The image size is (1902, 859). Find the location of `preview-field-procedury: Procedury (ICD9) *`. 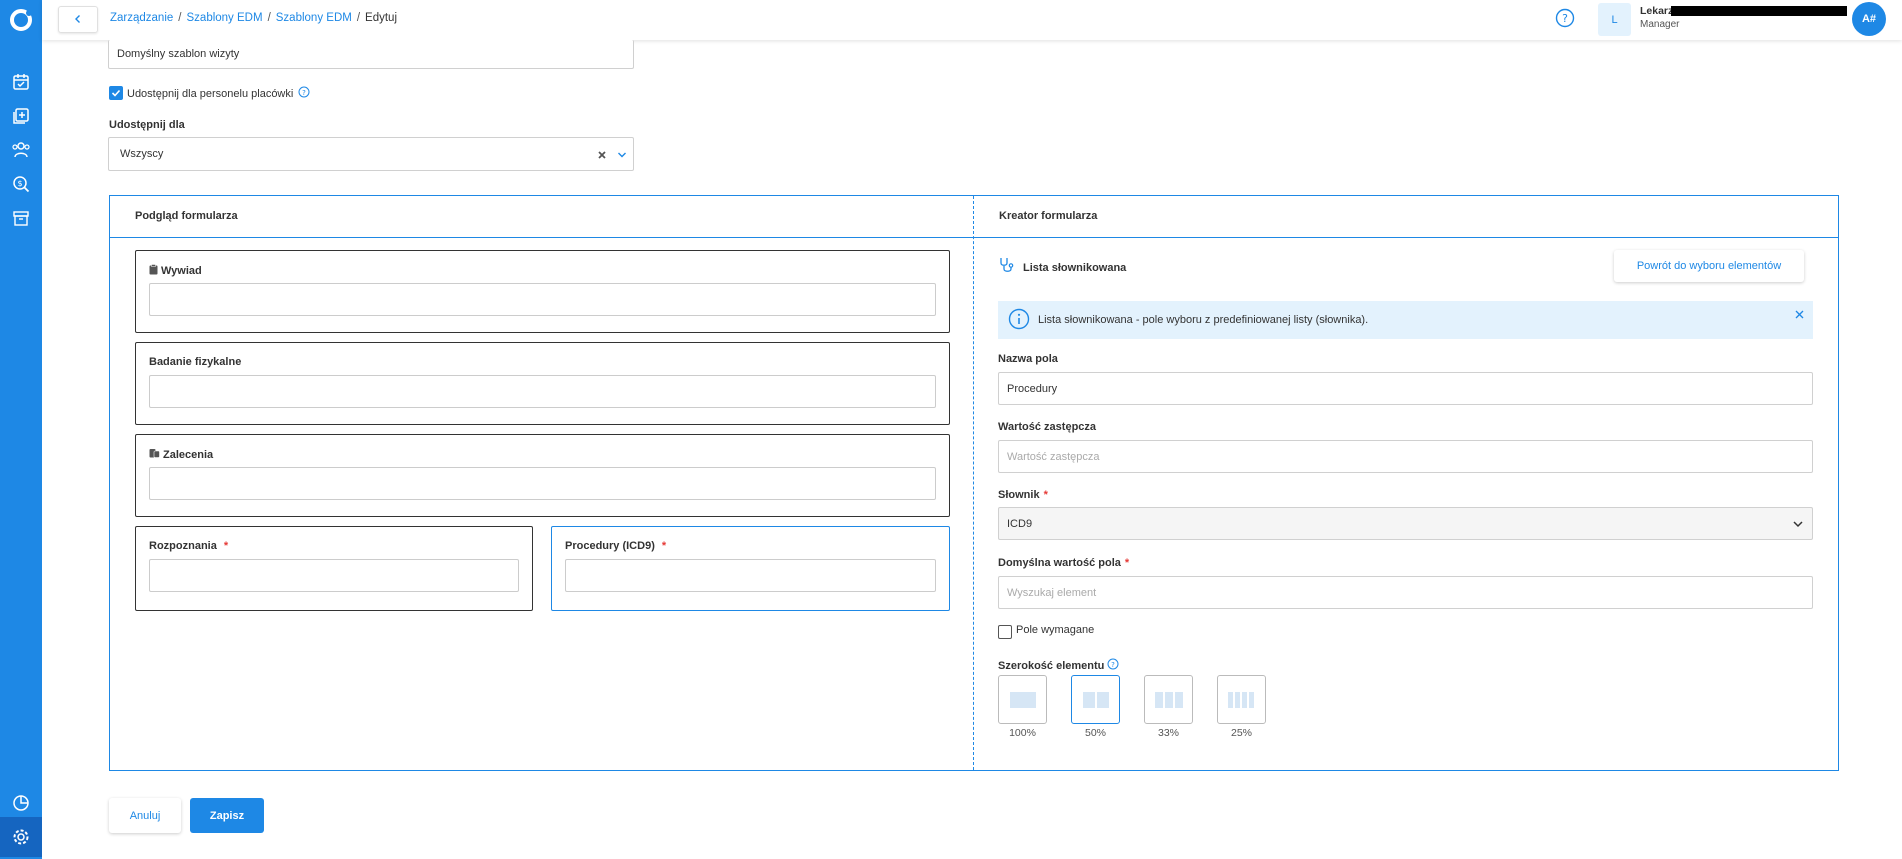

preview-field-procedury: Procedury (ICD9) * is located at coordinates (750, 568).